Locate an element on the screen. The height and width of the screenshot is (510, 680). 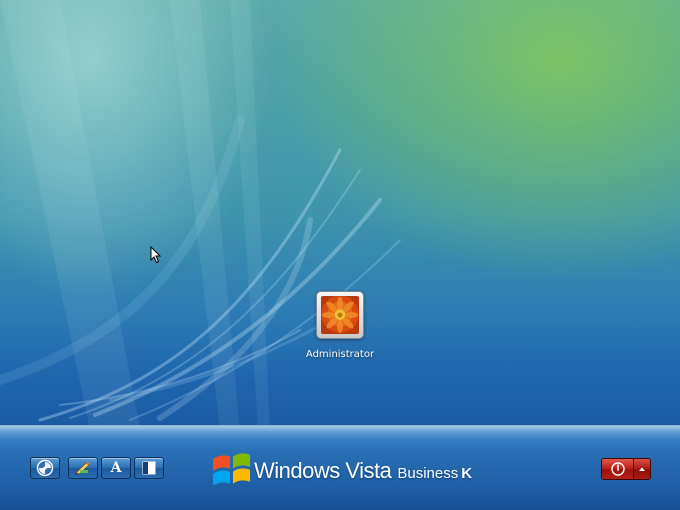
shutdown-button is located at coordinates (618, 469).